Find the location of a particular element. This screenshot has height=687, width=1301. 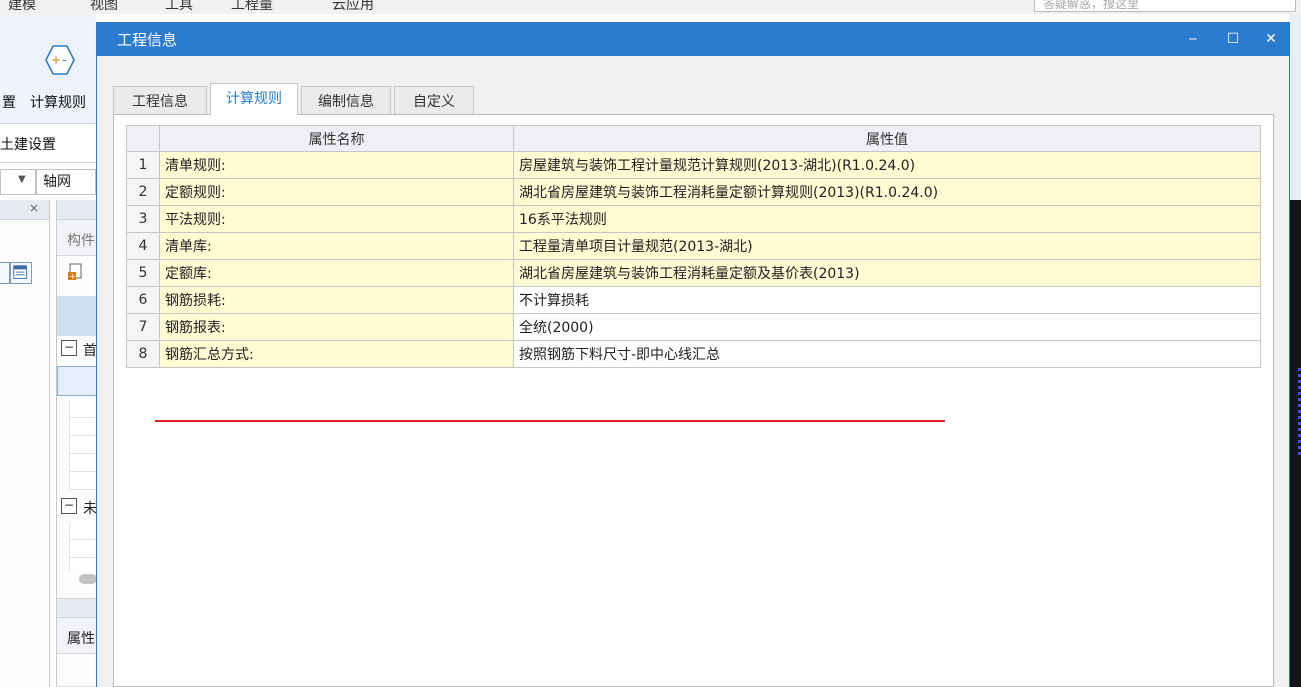

selected-area is located at coordinates (77, 316).